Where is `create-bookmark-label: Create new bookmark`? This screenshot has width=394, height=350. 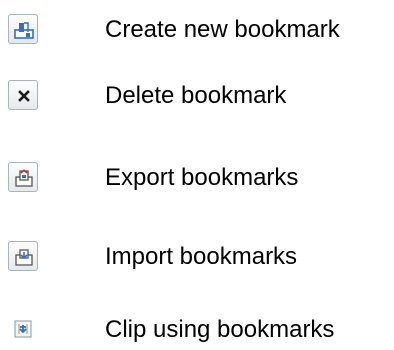
create-bookmark-label: Create new bookmark is located at coordinates (222, 29).